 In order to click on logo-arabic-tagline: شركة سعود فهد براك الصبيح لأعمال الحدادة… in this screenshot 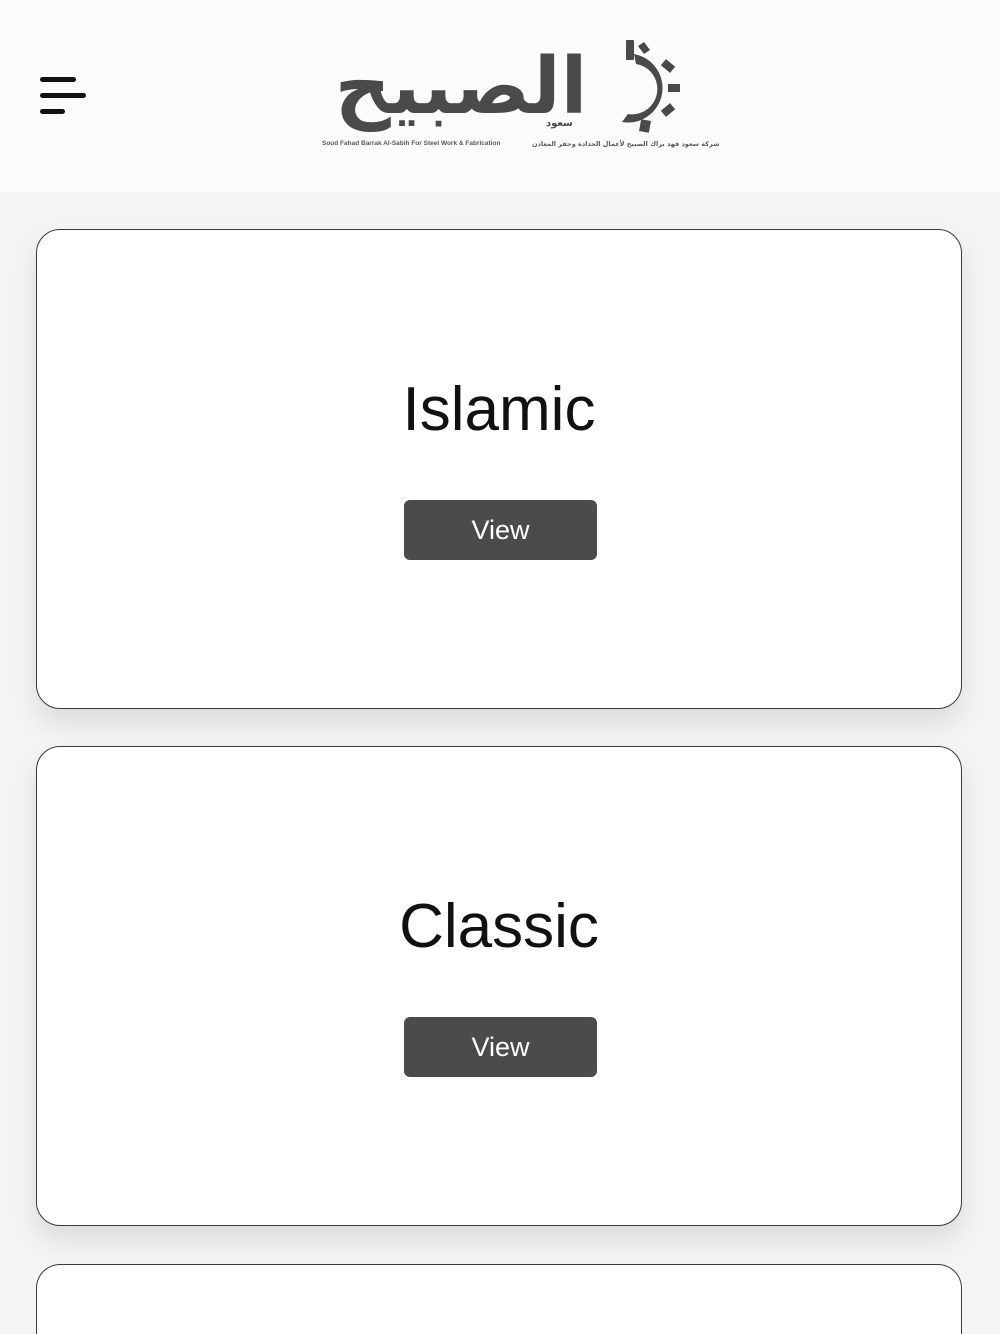, I will do `click(626, 144)`.